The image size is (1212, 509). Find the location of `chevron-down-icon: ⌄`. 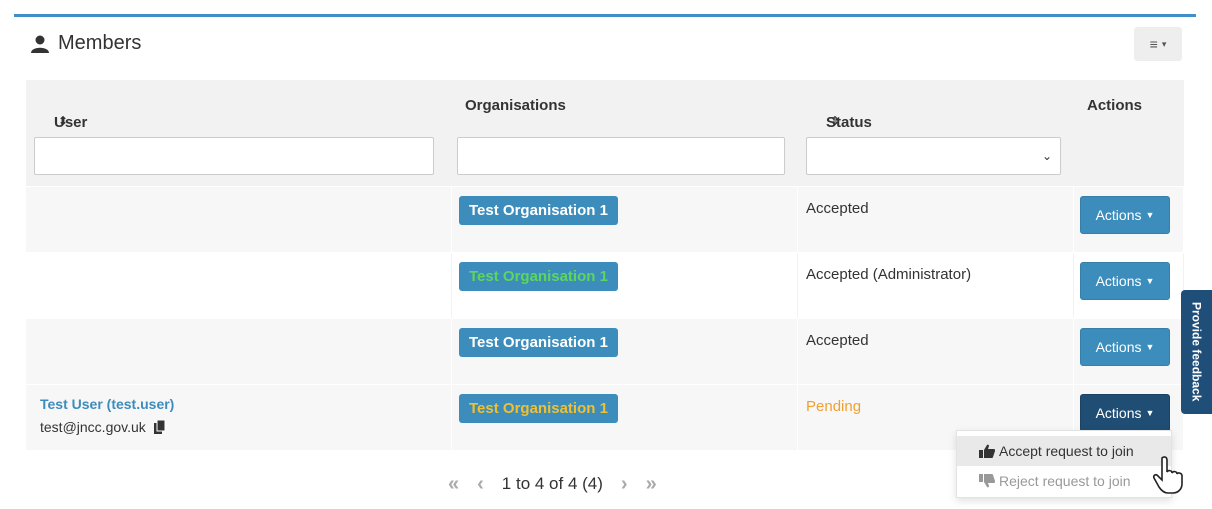

chevron-down-icon: ⌄ is located at coordinates (1046, 156).